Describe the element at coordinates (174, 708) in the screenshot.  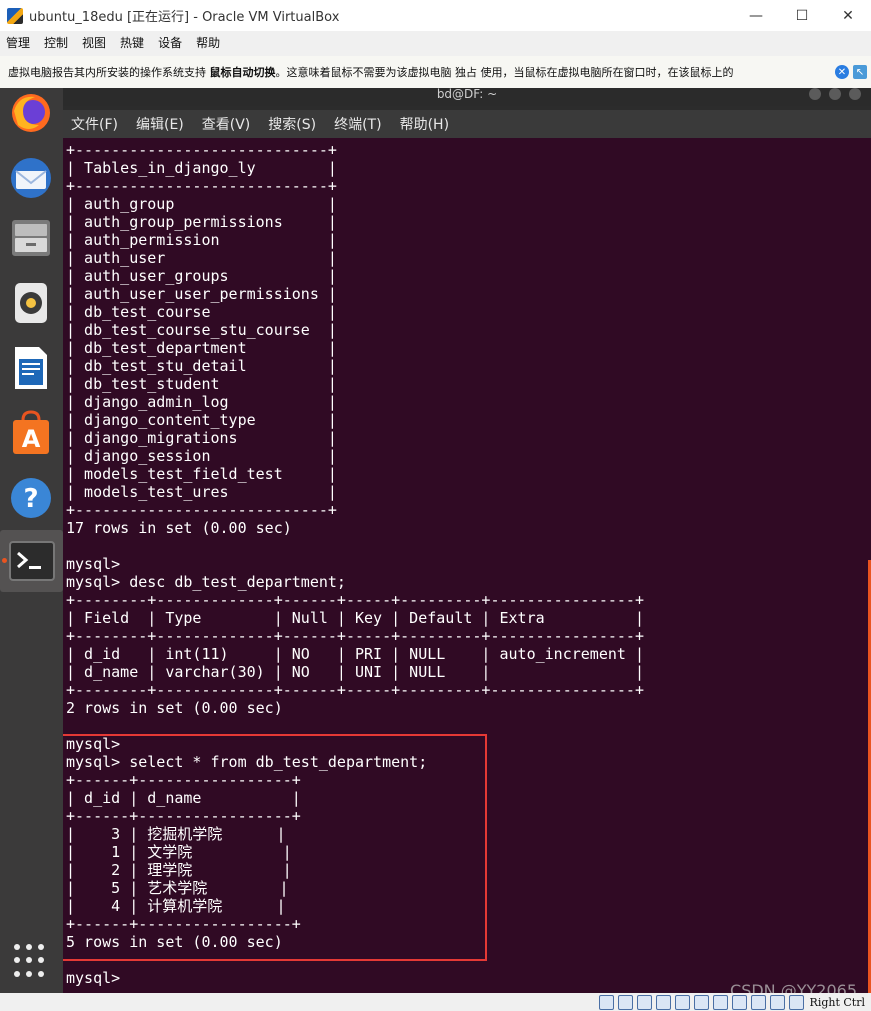
I see `terminal-line: 2 rows in set (0.00 sec)` at that location.